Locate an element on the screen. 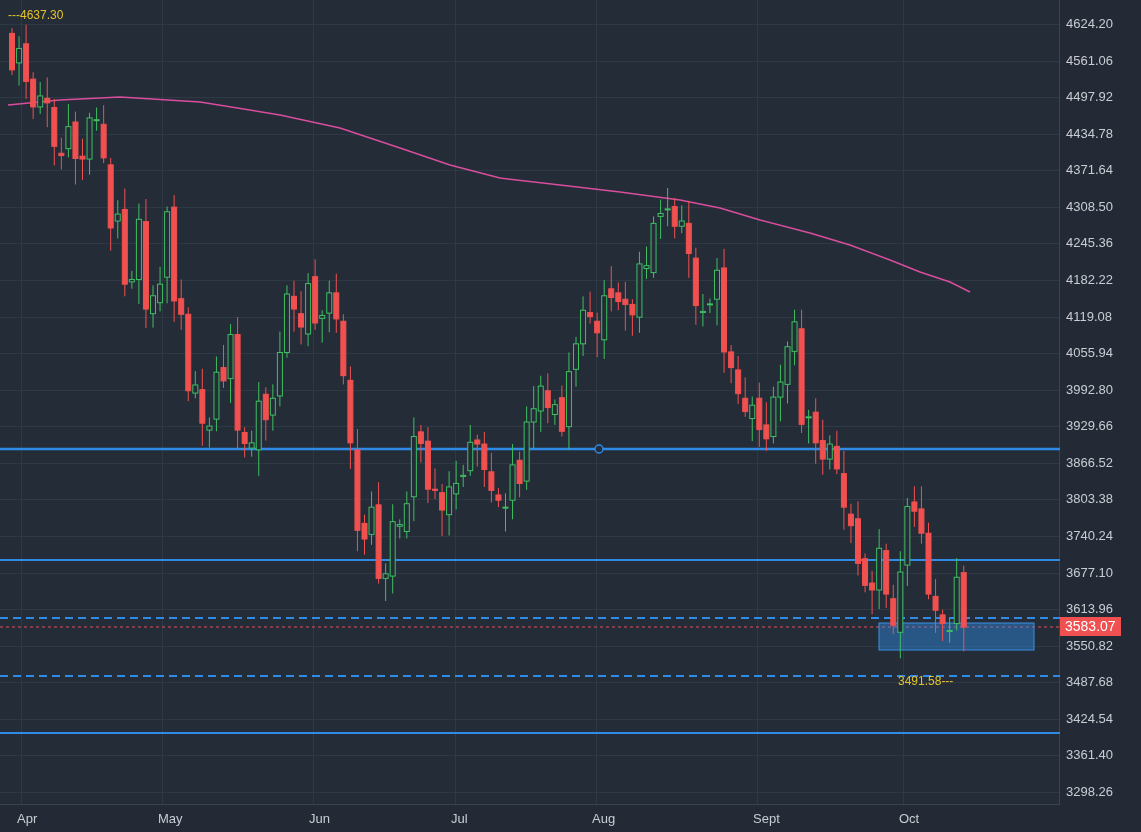  axis-label: 4119.08 is located at coordinates (1089, 316).